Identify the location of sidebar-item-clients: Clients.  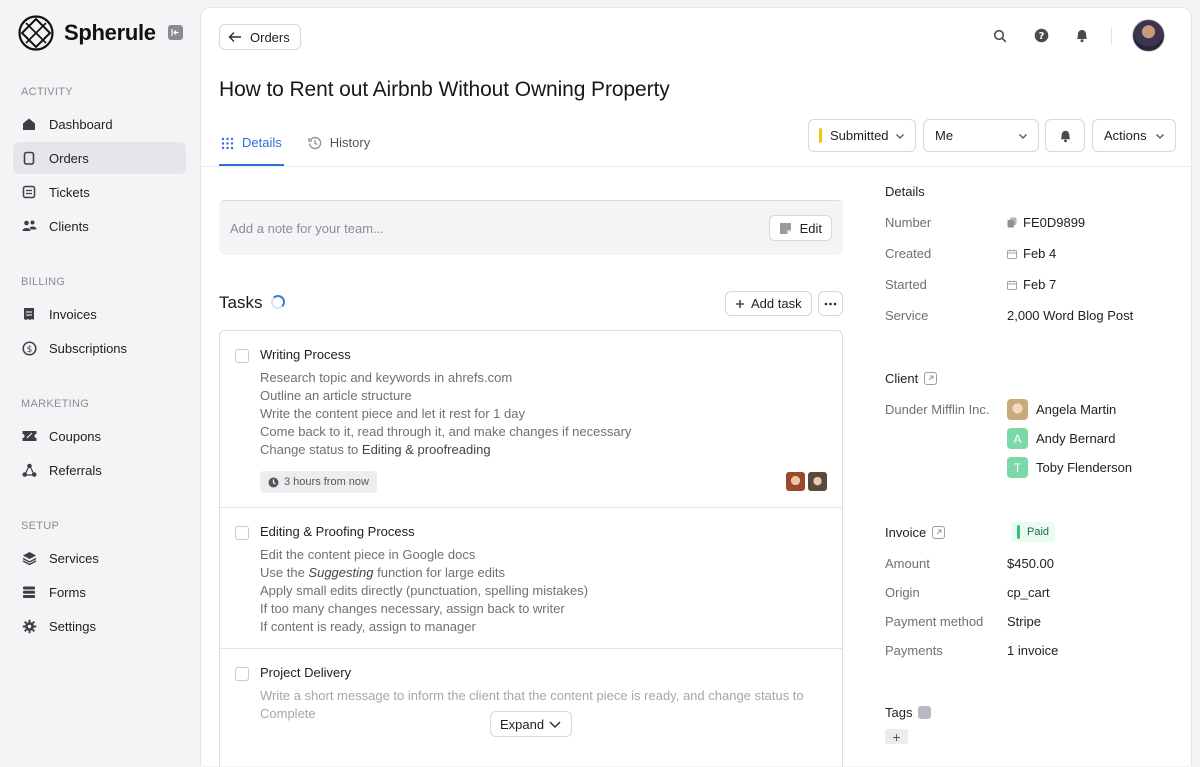
(99, 226).